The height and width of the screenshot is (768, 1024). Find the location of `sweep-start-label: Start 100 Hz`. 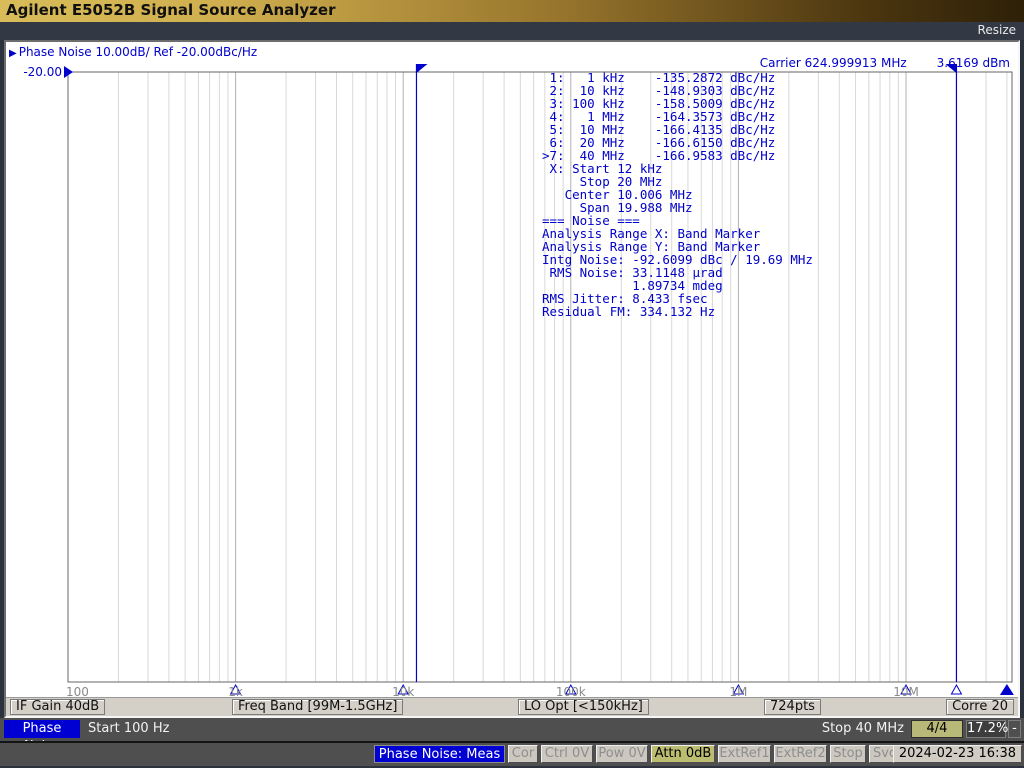

sweep-start-label: Start 100 Hz is located at coordinates (129, 728).